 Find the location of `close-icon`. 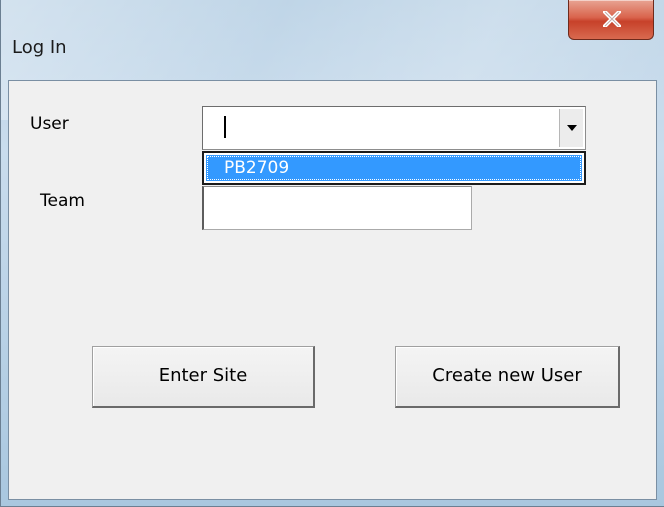

close-icon is located at coordinates (612, 19).